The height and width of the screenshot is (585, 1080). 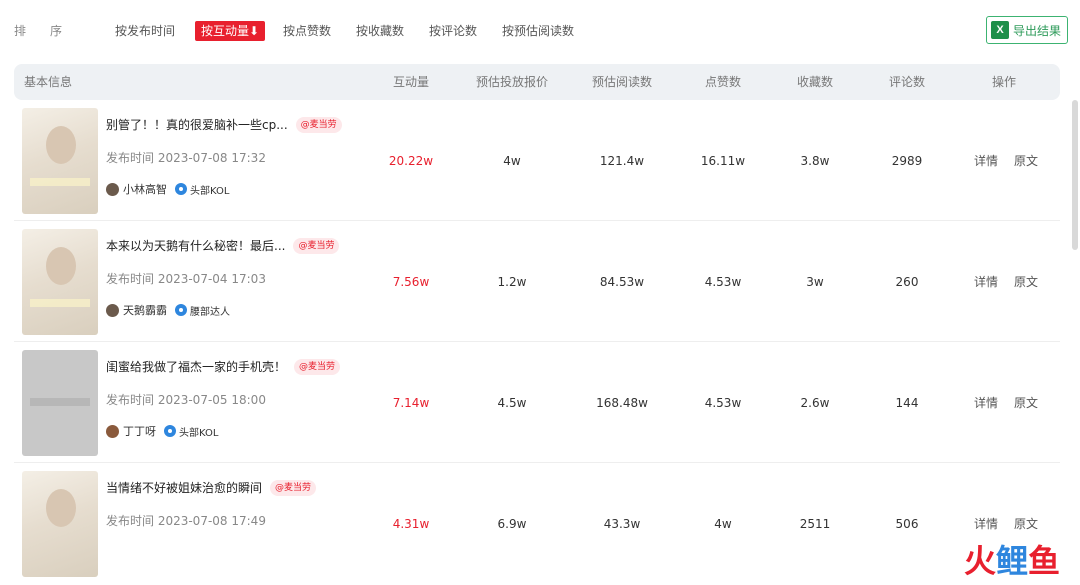 What do you see at coordinates (411, 82) in the screenshot?
I see `header-interaction: 互动量` at bounding box center [411, 82].